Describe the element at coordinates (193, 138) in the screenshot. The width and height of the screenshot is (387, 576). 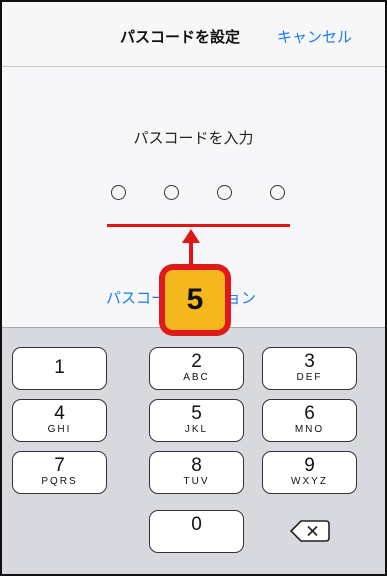
I see `passcode-prompt: パスコードを入力` at that location.